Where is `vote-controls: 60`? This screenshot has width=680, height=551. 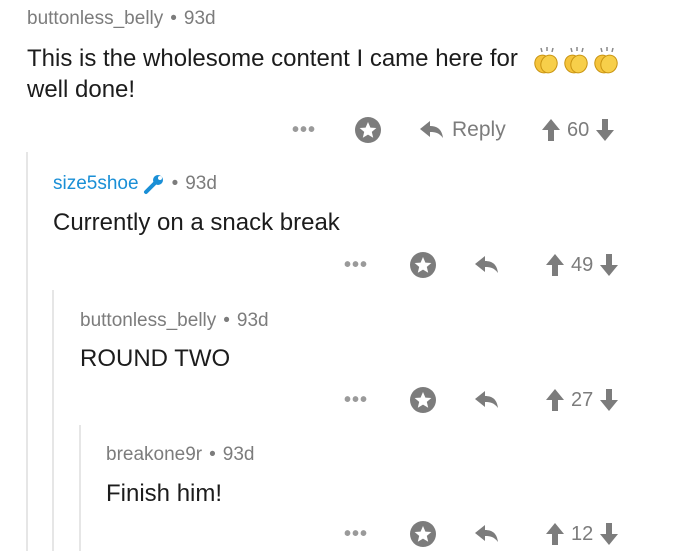
vote-controls: 60 is located at coordinates (578, 130).